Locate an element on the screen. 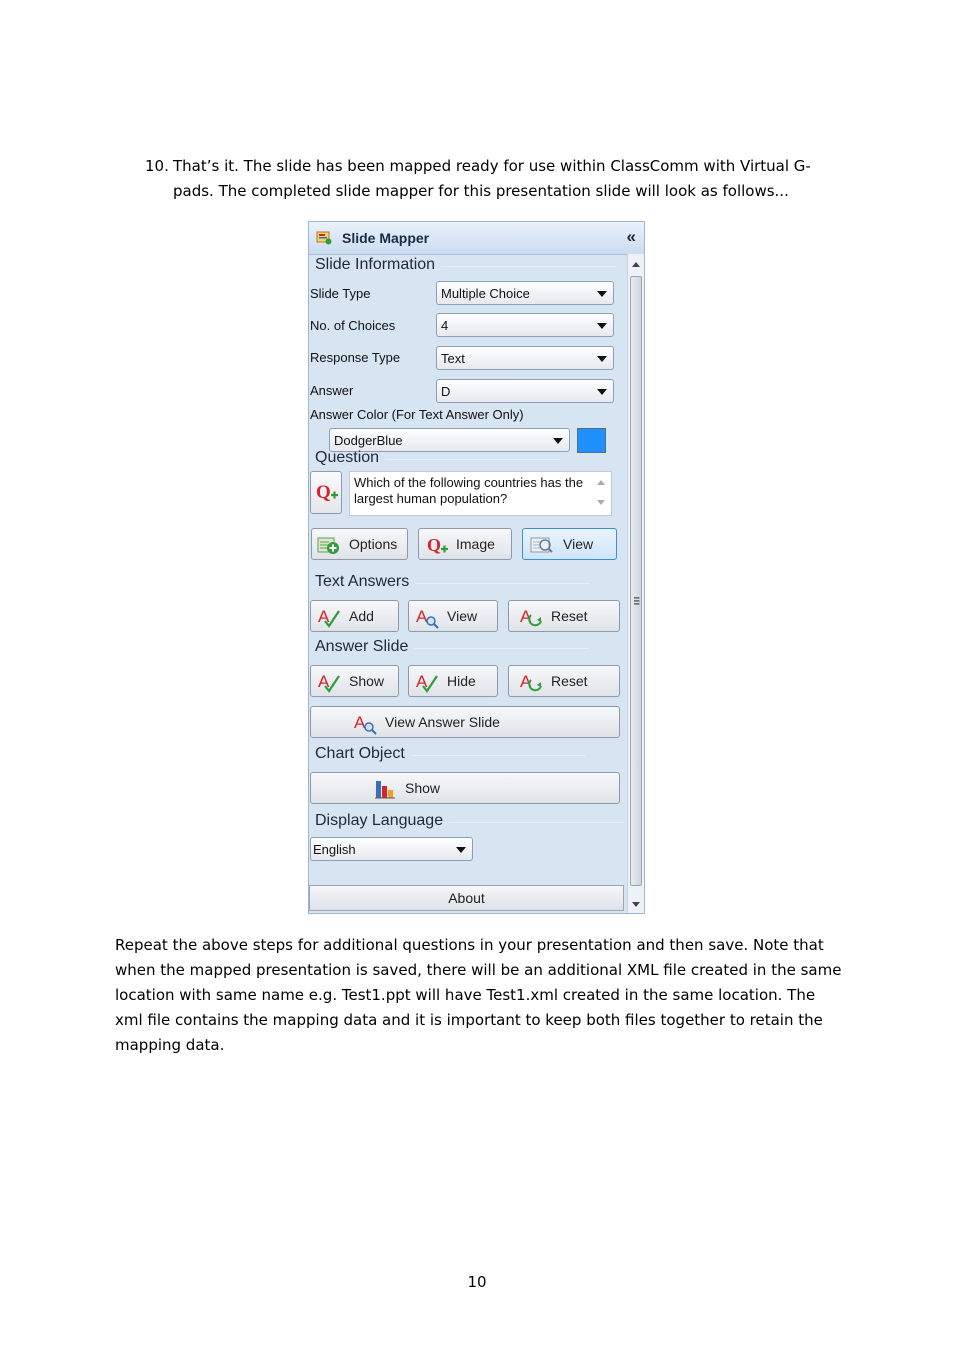 The height and width of the screenshot is (1350, 954). question-options-button: Options is located at coordinates (359, 544).